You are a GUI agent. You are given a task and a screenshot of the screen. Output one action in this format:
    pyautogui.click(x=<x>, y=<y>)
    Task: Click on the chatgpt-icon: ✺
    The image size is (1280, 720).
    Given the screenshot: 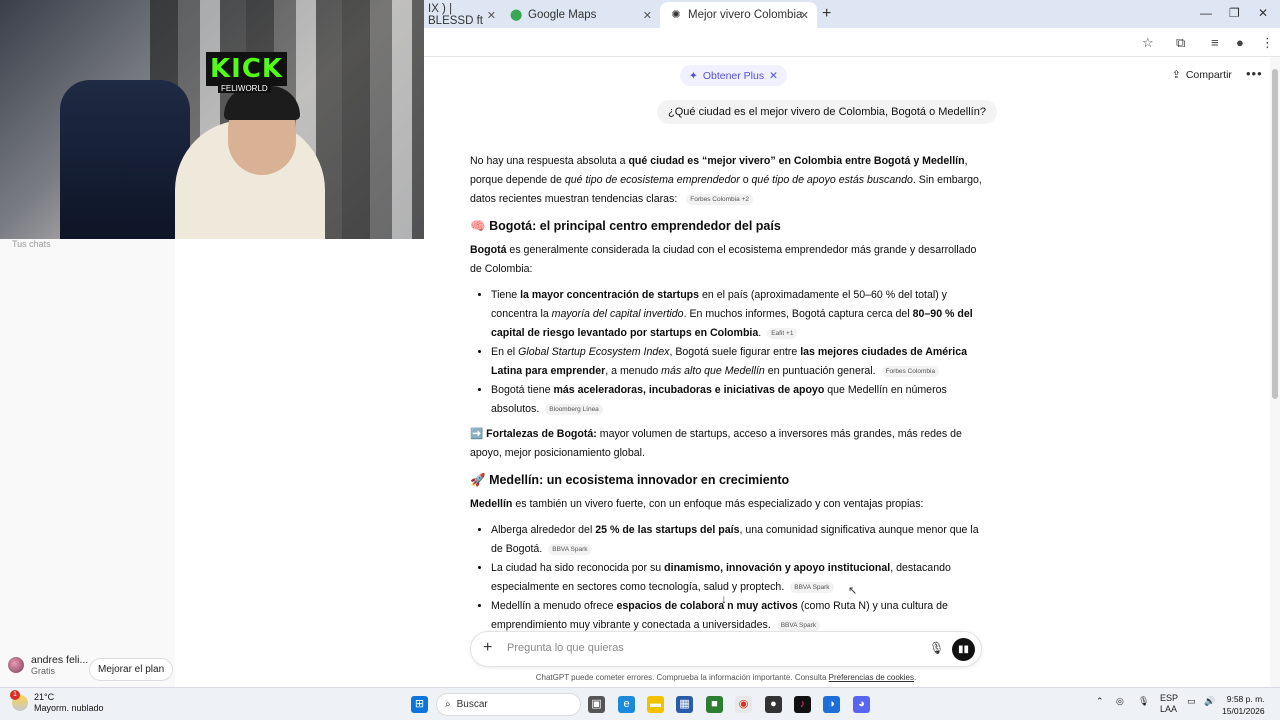 What is the action you would take?
    pyautogui.click(x=676, y=15)
    